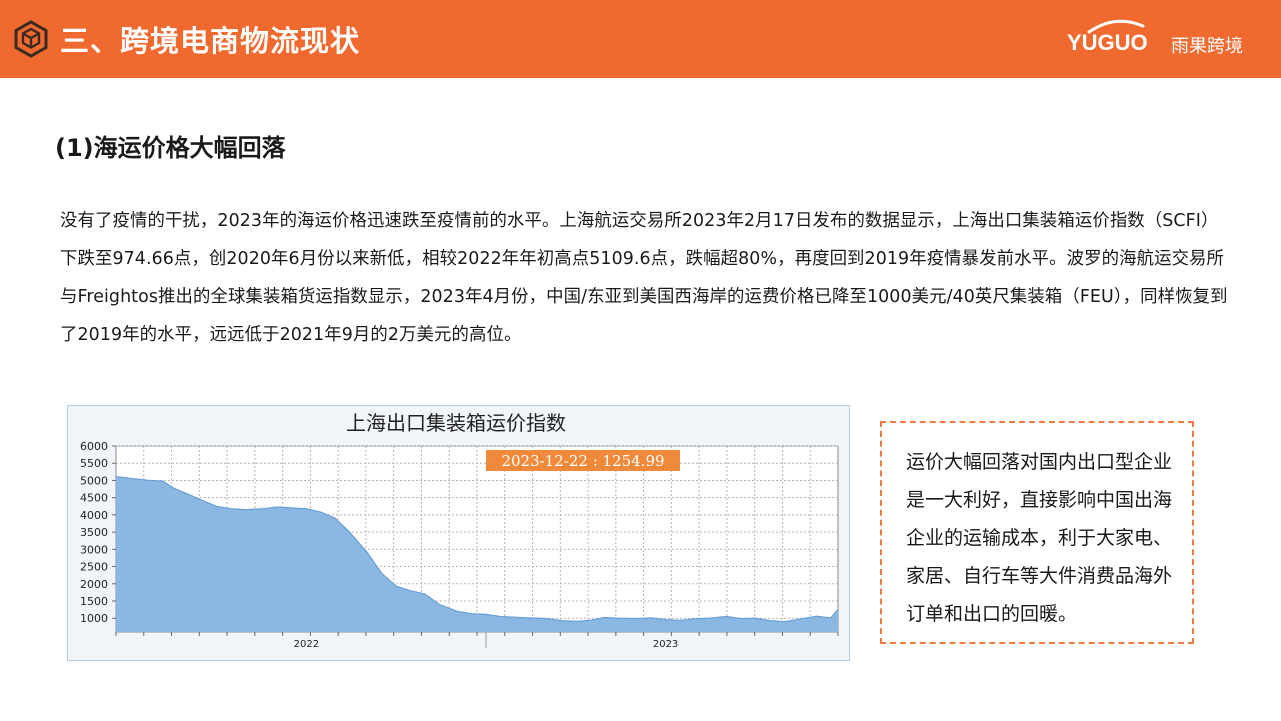  What do you see at coordinates (94, 584) in the screenshot?
I see `y-tick-label: 2000` at bounding box center [94, 584].